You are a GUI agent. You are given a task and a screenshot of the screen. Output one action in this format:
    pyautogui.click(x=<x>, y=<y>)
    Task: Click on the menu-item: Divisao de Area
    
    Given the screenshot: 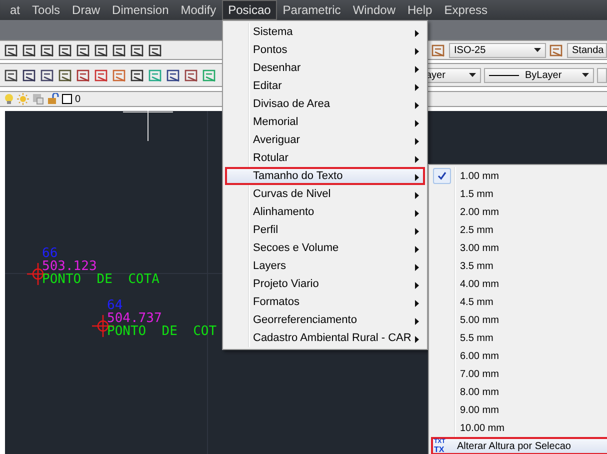 What is the action you would take?
    pyautogui.click(x=325, y=104)
    